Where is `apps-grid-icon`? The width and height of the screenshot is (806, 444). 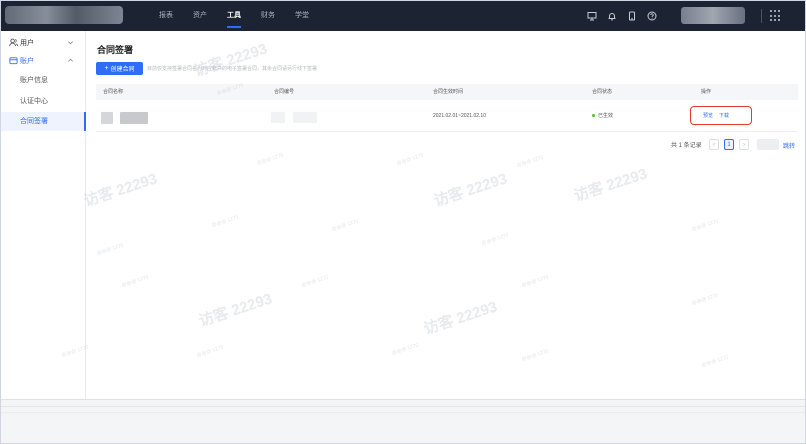
apps-grid-icon is located at coordinates (776, 16).